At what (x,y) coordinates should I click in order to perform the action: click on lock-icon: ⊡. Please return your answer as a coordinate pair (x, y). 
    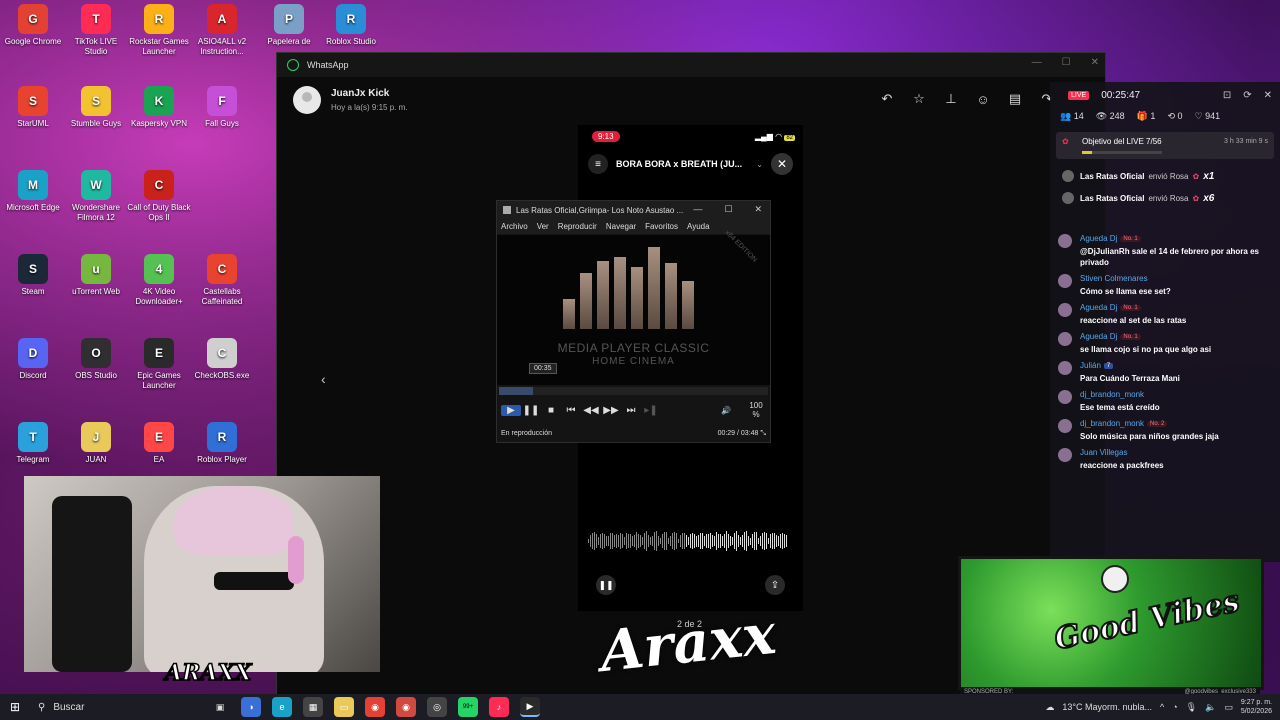
    Looking at the image, I should click on (1227, 95).